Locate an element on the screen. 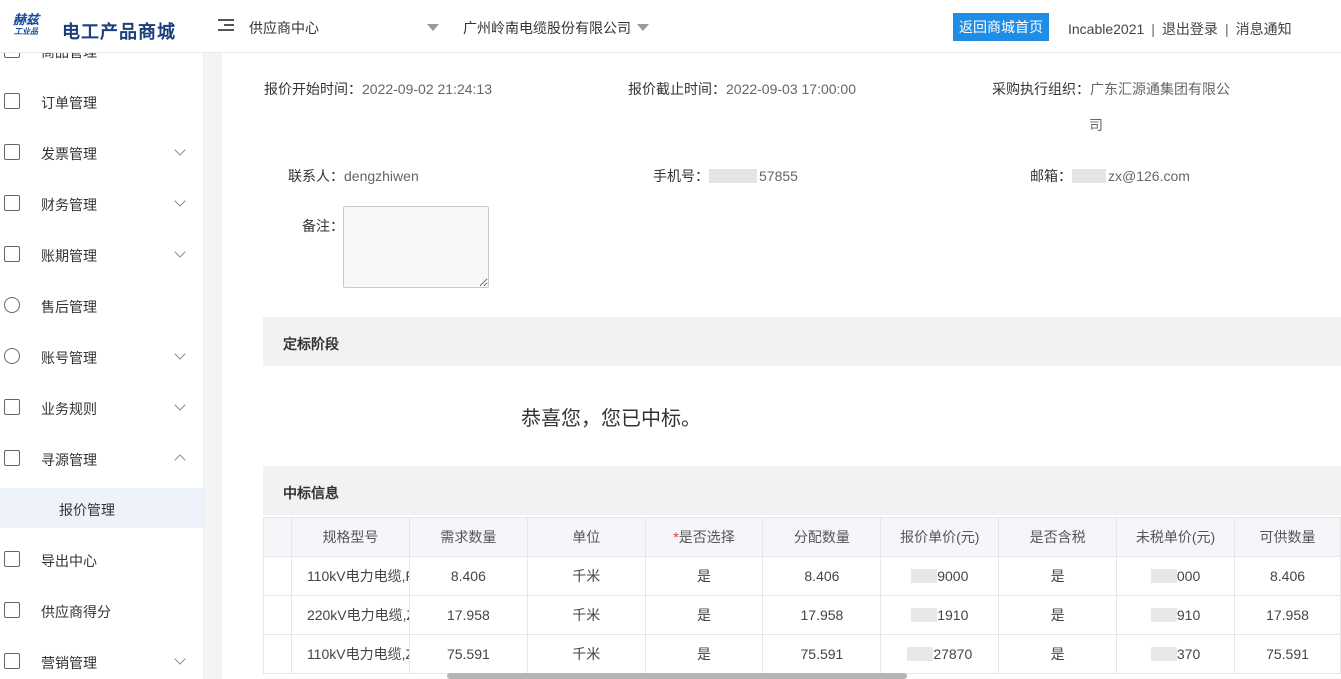  center-select: 供应商中心 is located at coordinates (346, 28).